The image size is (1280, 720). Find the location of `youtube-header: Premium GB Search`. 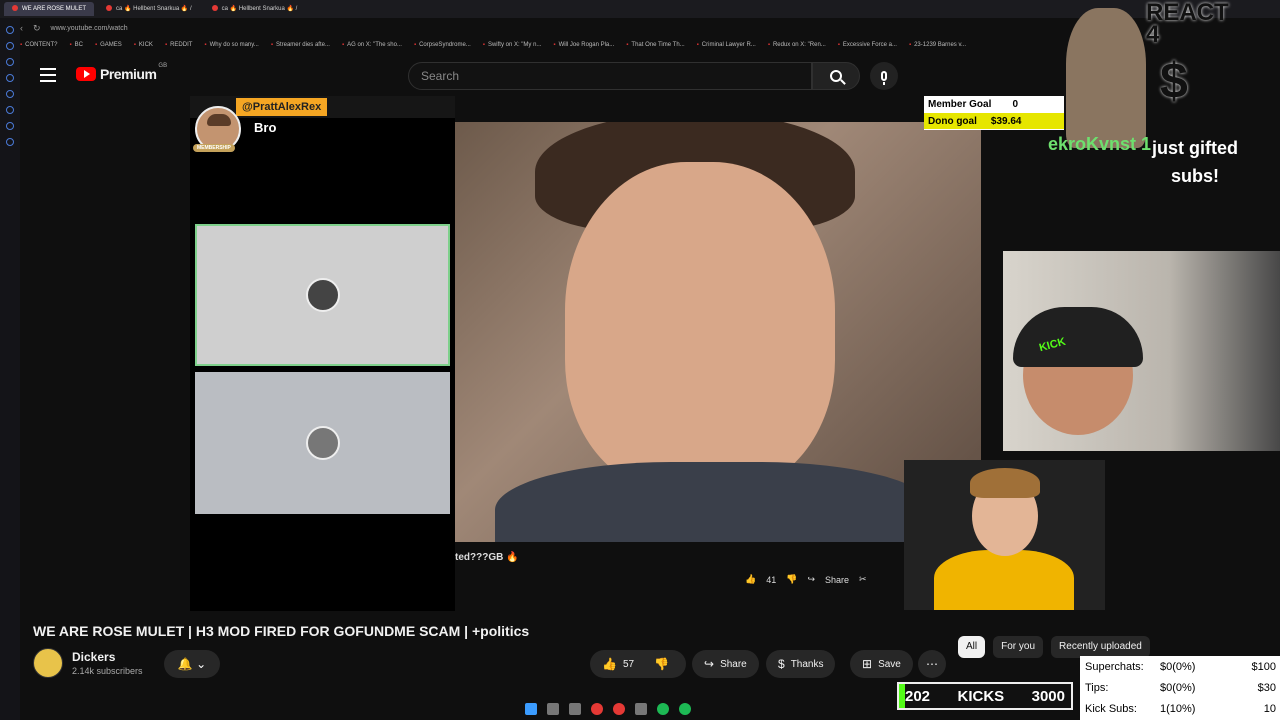

youtube-header: Premium GB Search is located at coordinates (470, 76).